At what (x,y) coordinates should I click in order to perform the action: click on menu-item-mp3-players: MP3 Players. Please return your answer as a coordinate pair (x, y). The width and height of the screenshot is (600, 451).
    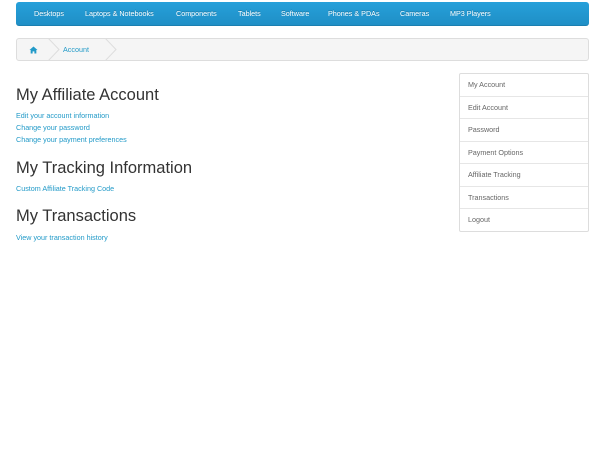
    Looking at the image, I should click on (470, 14).